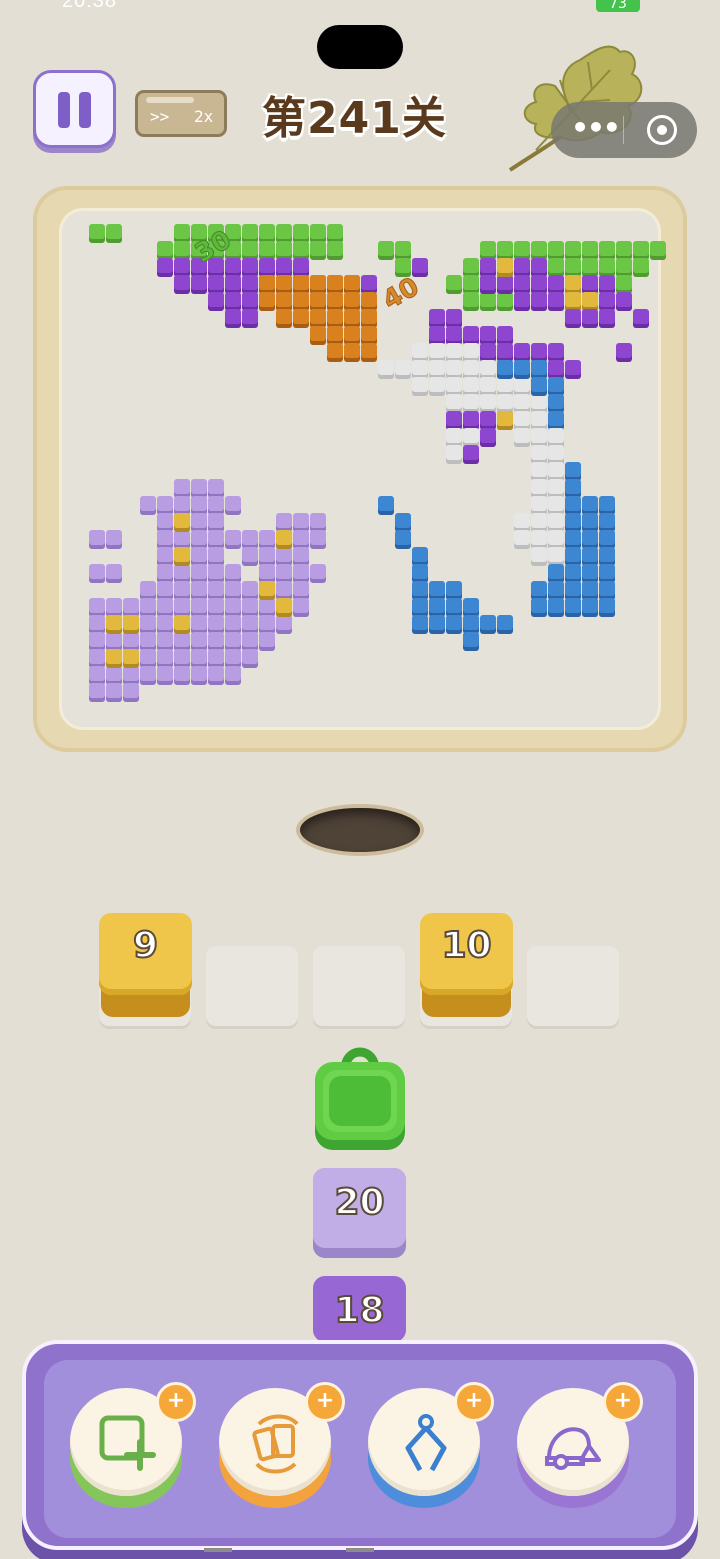  Describe the element at coordinates (181, 113) in the screenshot. I see `speed-toggle-button: >> 2x` at that location.